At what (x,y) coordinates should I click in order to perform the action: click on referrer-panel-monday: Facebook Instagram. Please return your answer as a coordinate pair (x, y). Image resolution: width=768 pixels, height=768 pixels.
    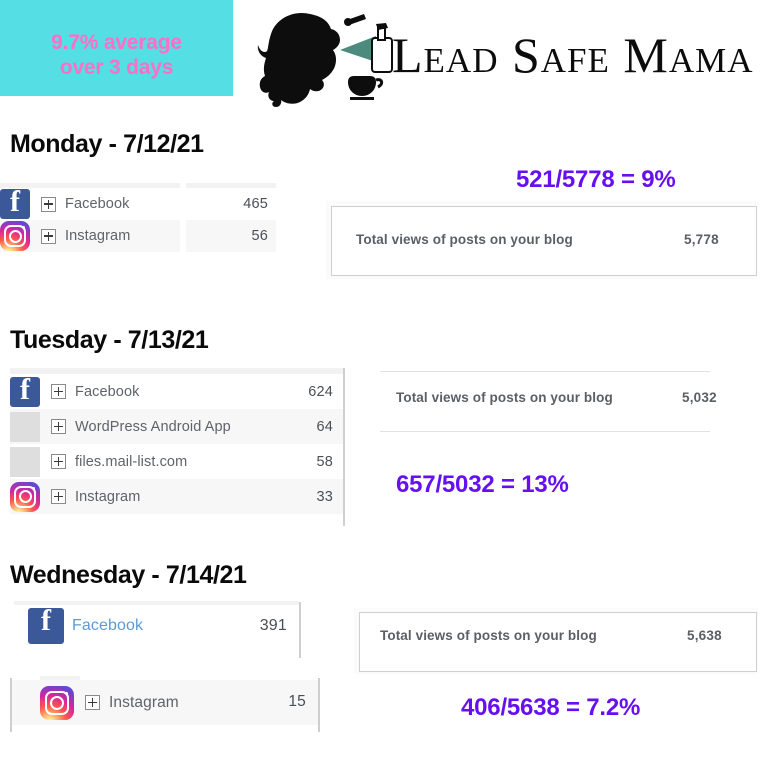
    Looking at the image, I should click on (90, 217).